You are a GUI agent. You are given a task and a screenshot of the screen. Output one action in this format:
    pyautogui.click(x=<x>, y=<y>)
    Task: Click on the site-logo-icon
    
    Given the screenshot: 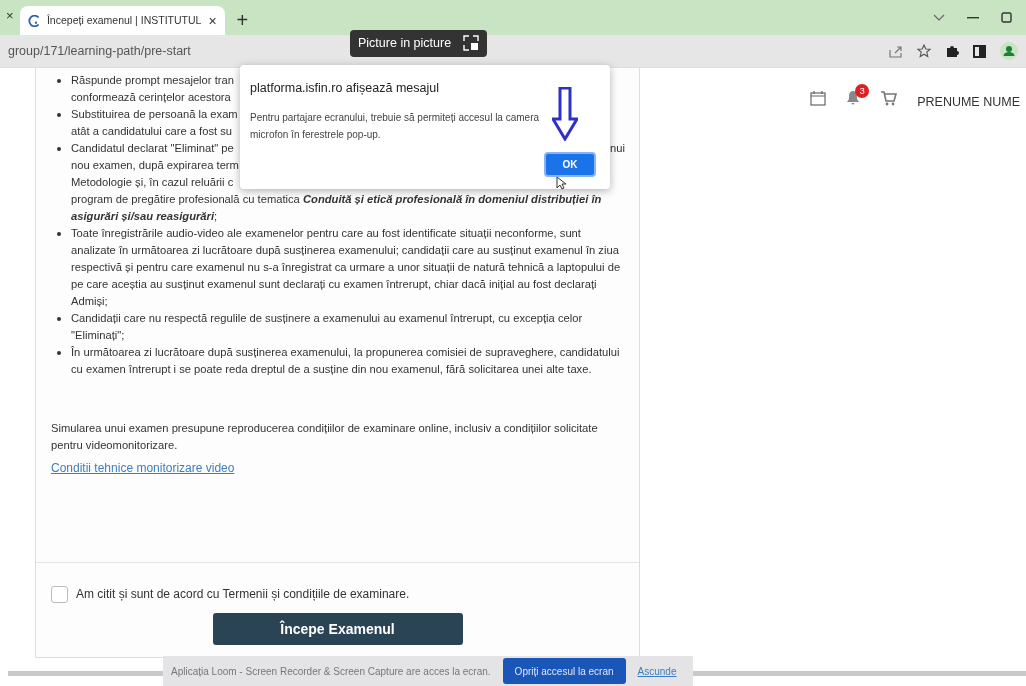 What is the action you would take?
    pyautogui.click(x=33, y=20)
    